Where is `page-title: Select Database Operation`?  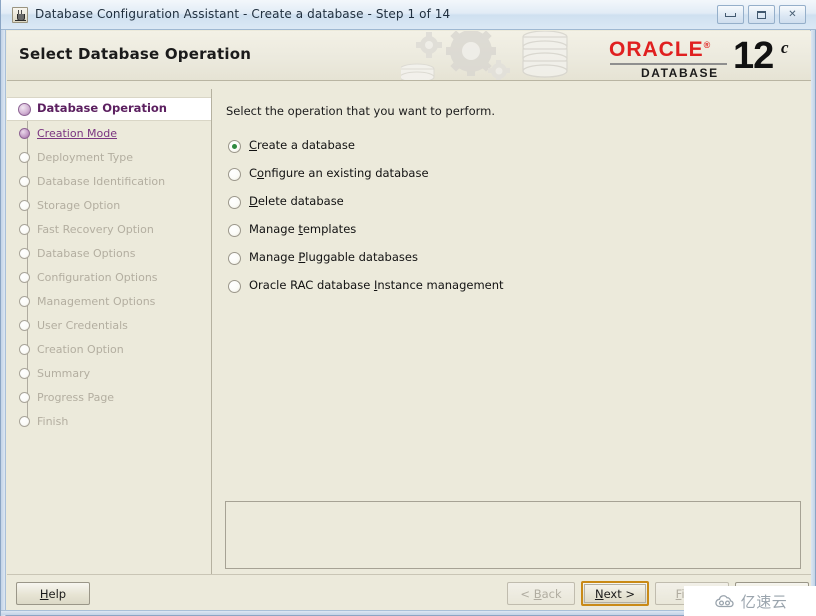 page-title: Select Database Operation is located at coordinates (135, 54).